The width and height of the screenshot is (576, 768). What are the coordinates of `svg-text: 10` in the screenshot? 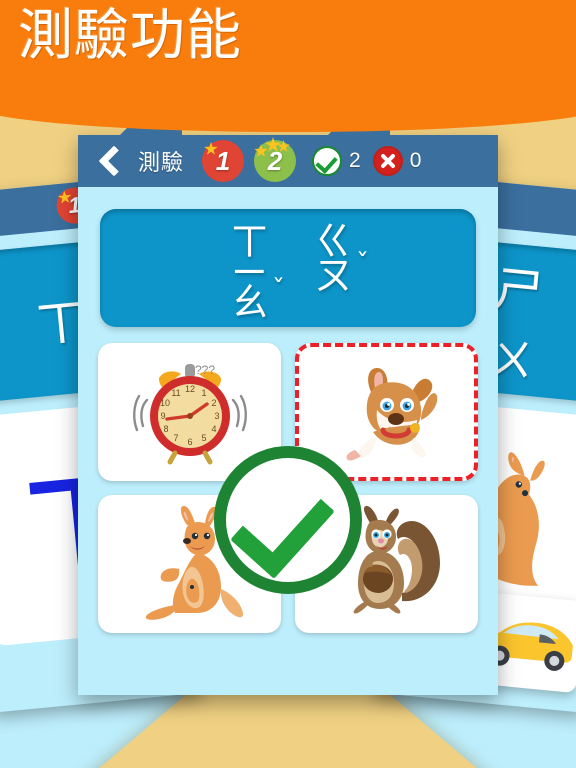 It's located at (164, 403).